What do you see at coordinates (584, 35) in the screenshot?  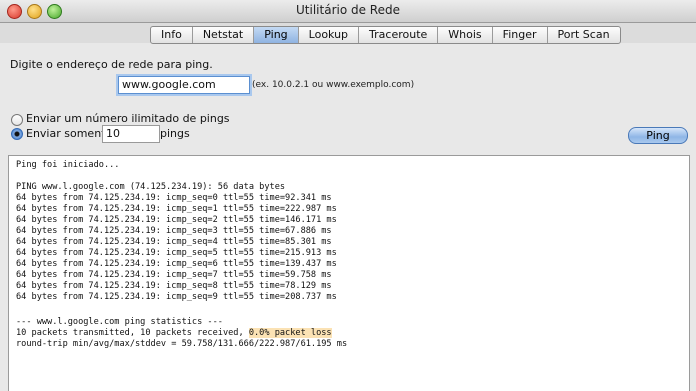 I see `tab-port-scan: Port Scan` at bounding box center [584, 35].